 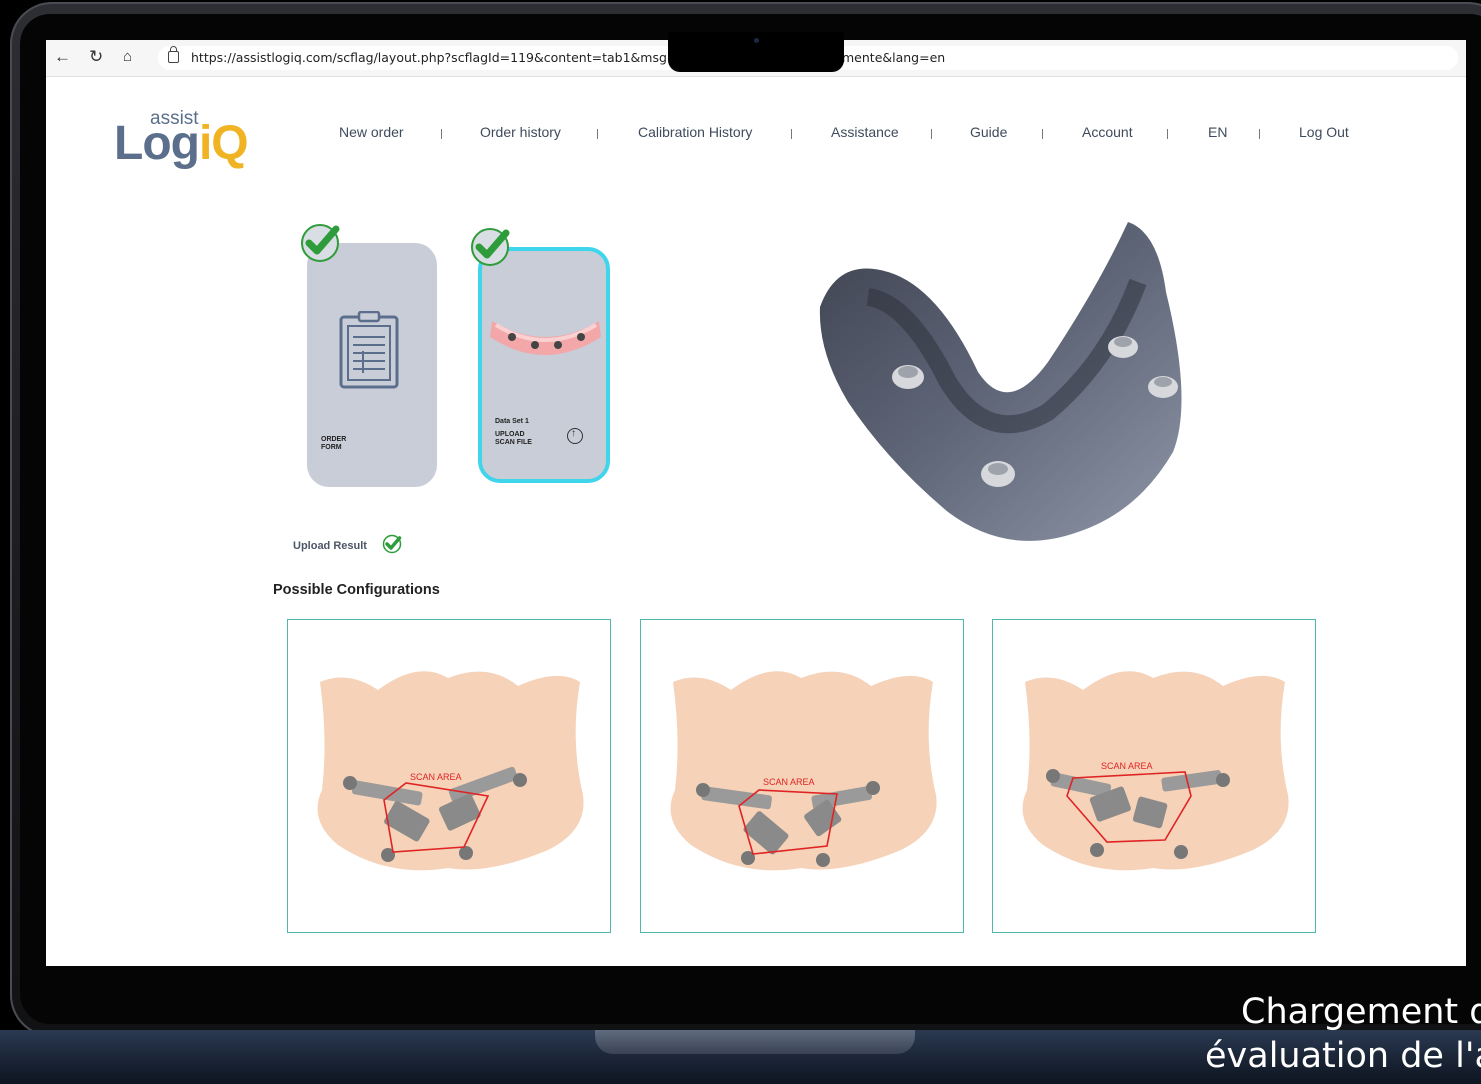 What do you see at coordinates (756, 40) in the screenshot?
I see `camera-icon` at bounding box center [756, 40].